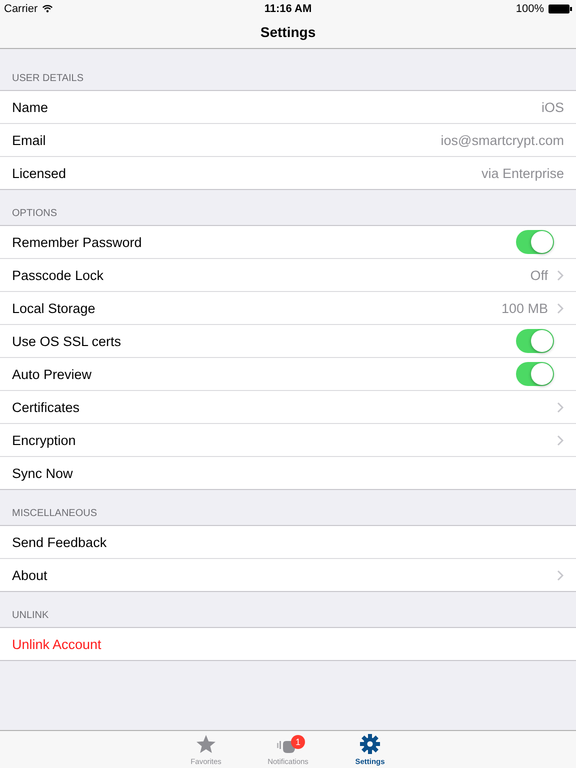 This screenshot has height=768, width=576. What do you see at coordinates (44, 440) in the screenshot?
I see `row-label: Encryption` at bounding box center [44, 440].